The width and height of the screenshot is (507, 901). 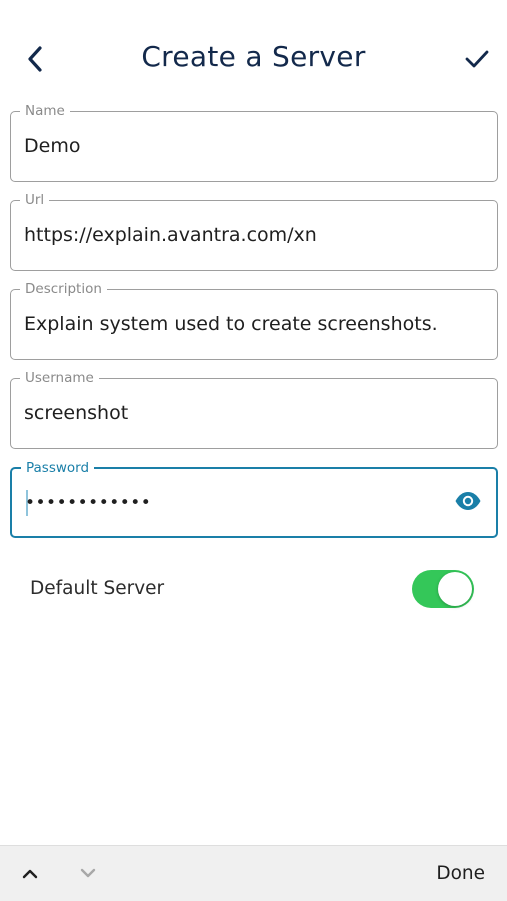 I want to click on default-server-row: Default Server, so click(x=253, y=590).